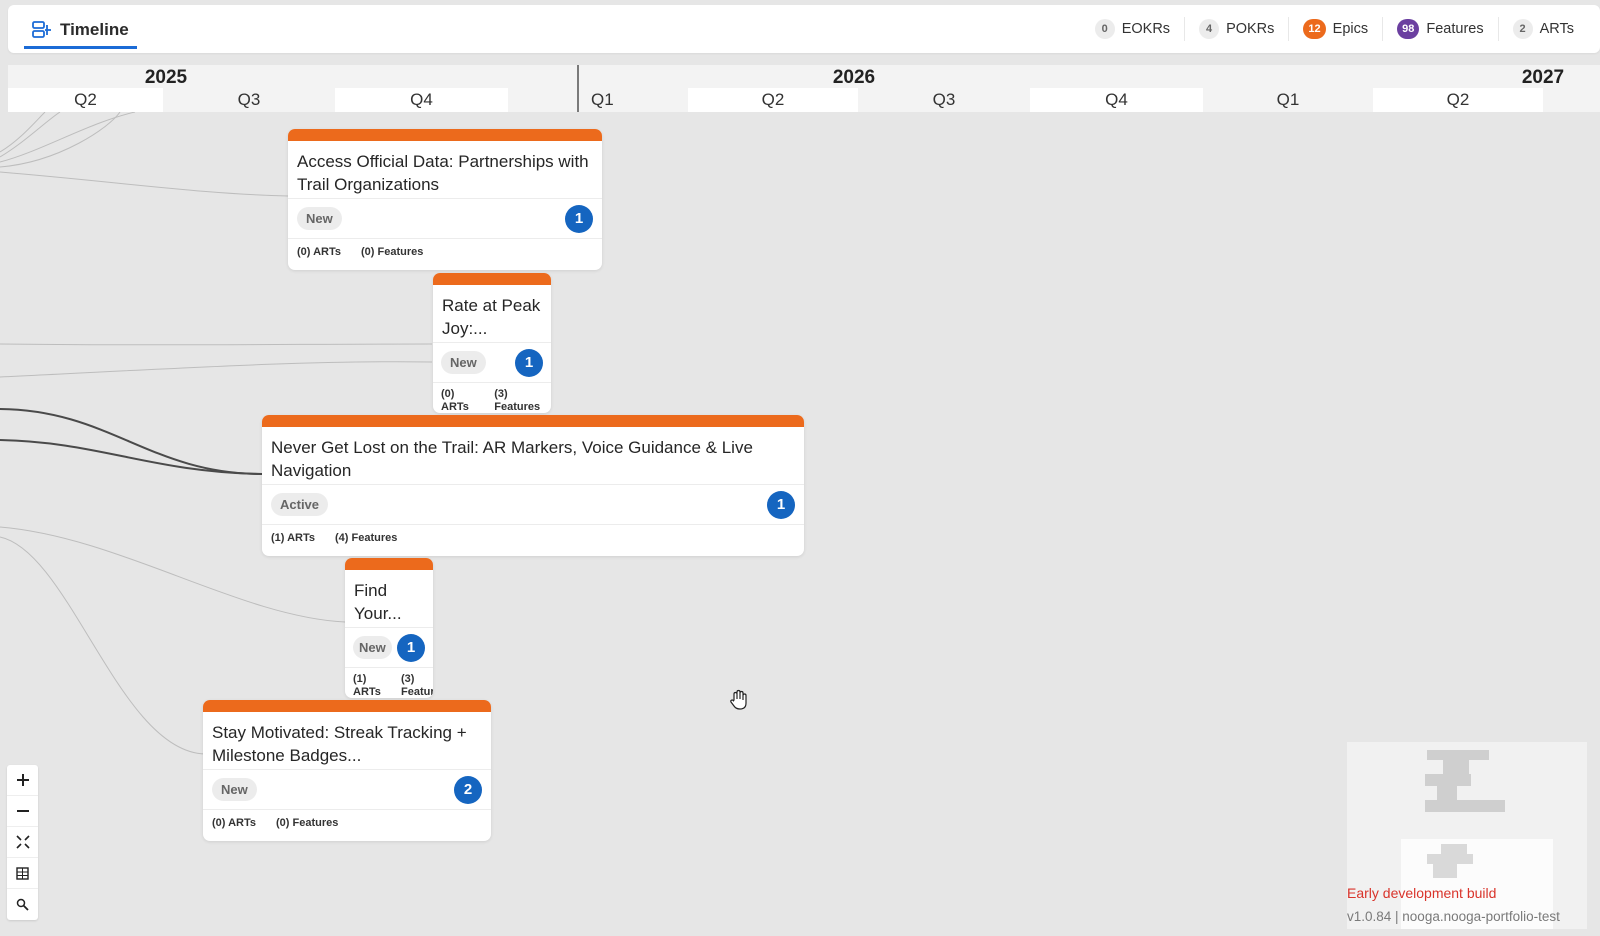 The image size is (1600, 936). What do you see at coordinates (533, 540) in the screenshot?
I see `epic-footer: (1) ARTs (4) Features` at bounding box center [533, 540].